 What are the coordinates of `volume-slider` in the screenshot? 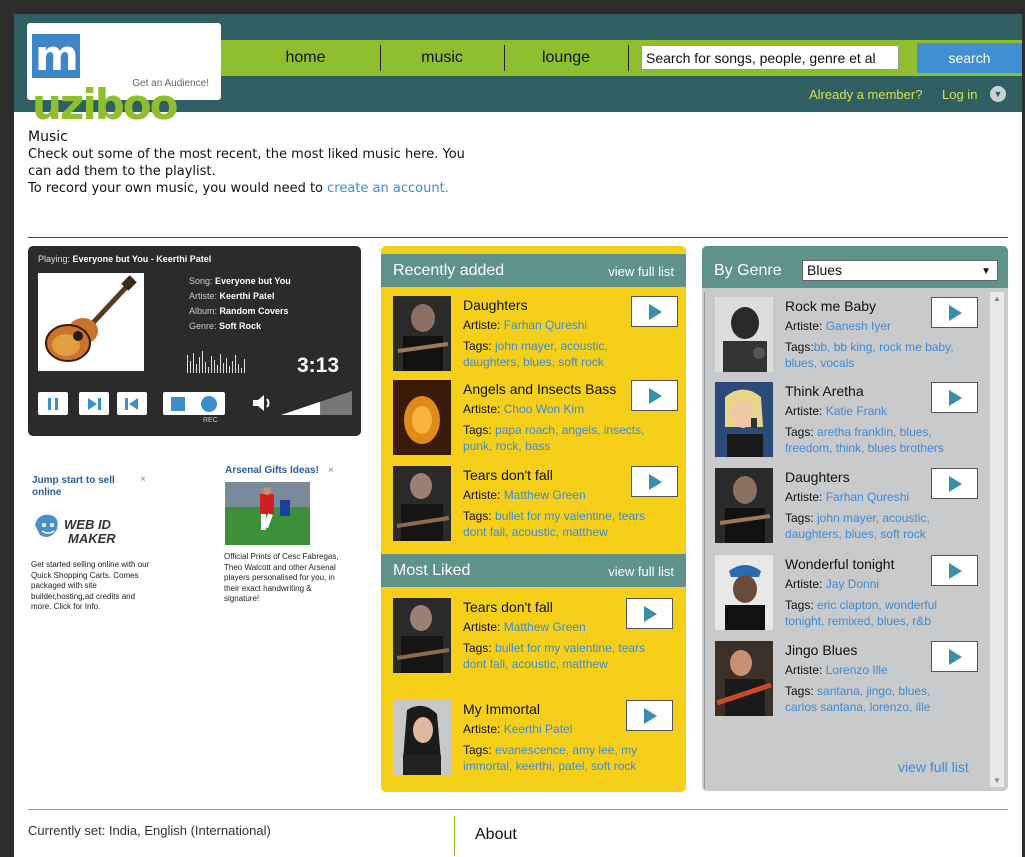 It's located at (316, 403).